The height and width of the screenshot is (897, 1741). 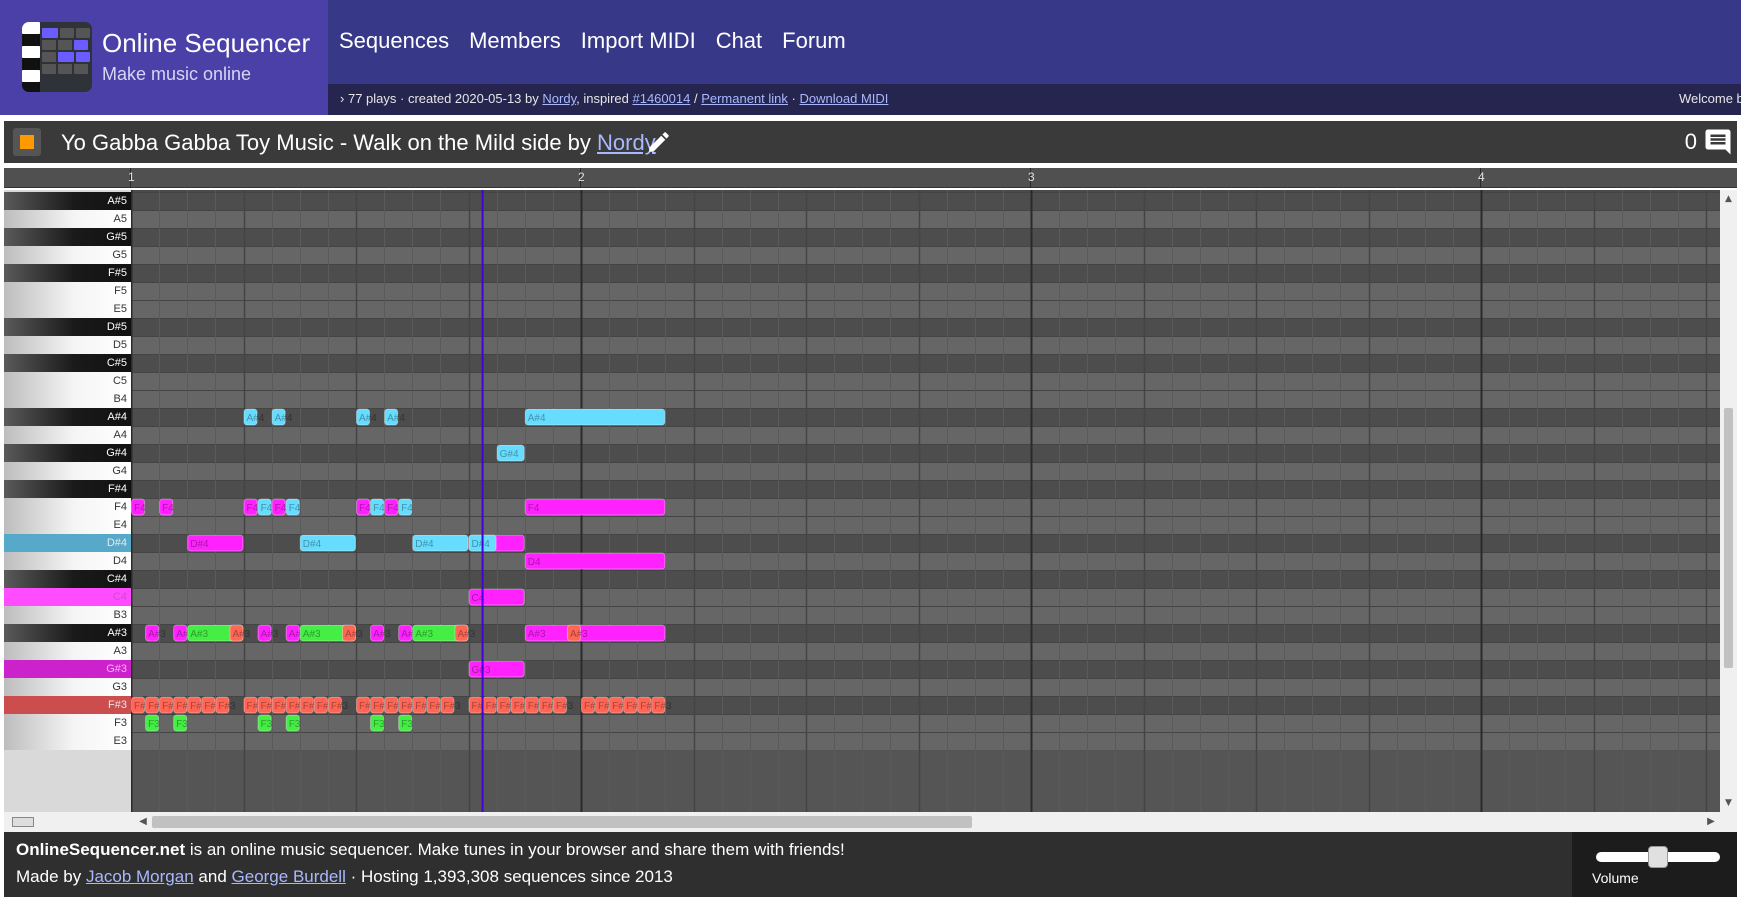 I want to click on piano-key-b3: B3, so click(x=67, y=615).